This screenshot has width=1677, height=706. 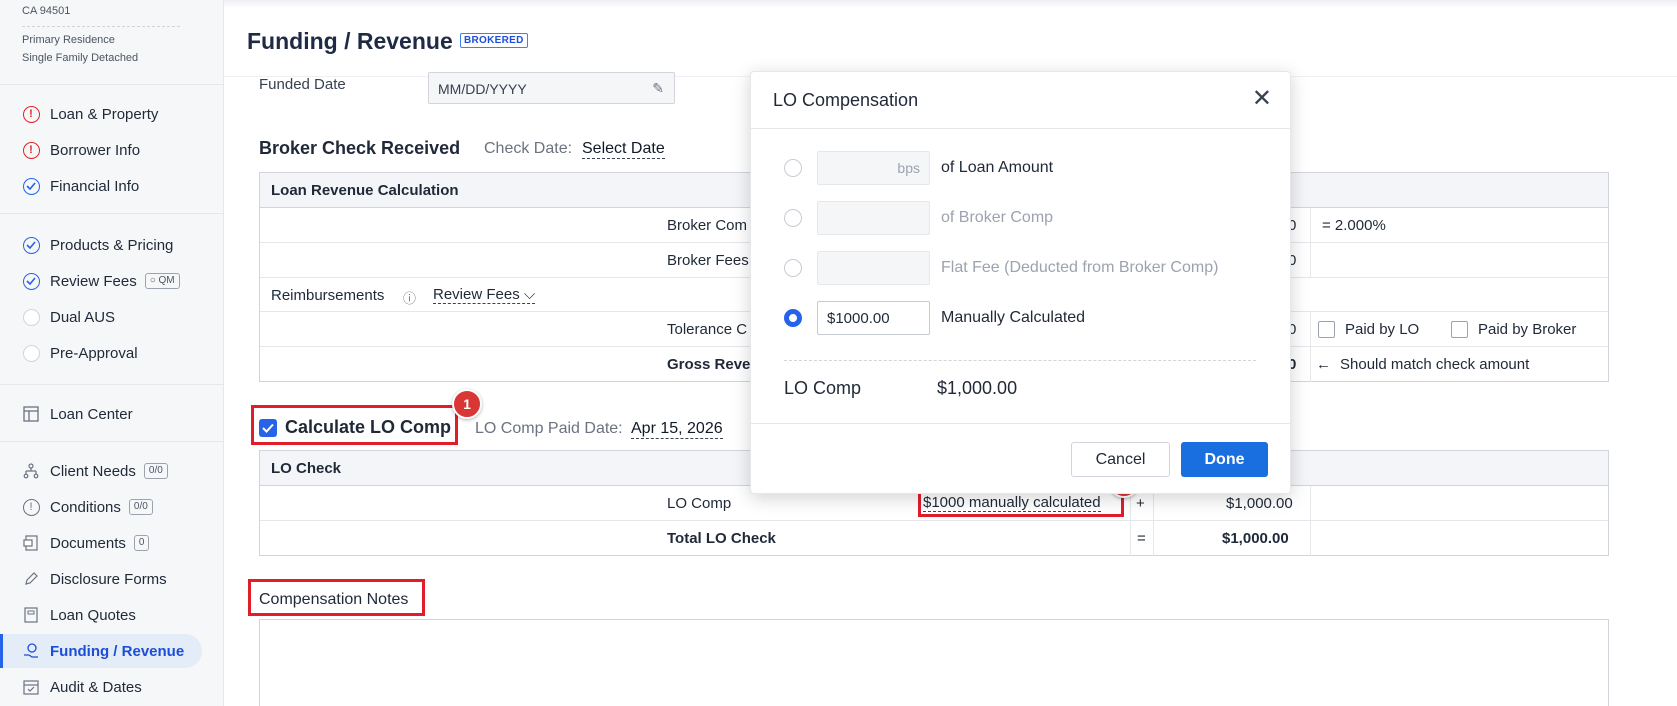 I want to click on sidebar-item-label: Loan Center, so click(x=91, y=414).